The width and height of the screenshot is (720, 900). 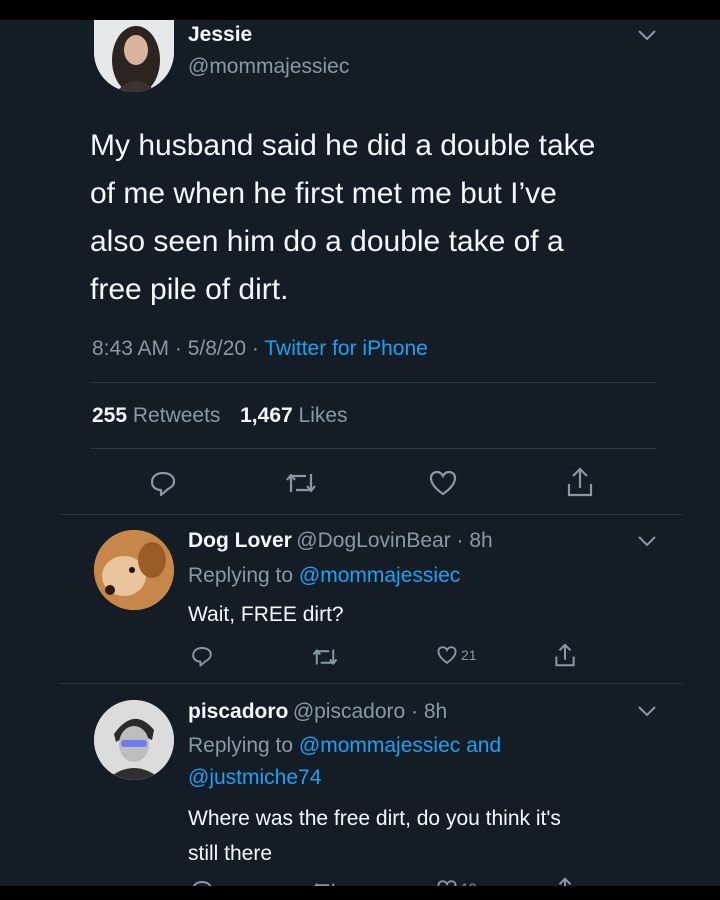 What do you see at coordinates (379, 575) in the screenshot?
I see `replying-to-handle: @mommajessiec` at bounding box center [379, 575].